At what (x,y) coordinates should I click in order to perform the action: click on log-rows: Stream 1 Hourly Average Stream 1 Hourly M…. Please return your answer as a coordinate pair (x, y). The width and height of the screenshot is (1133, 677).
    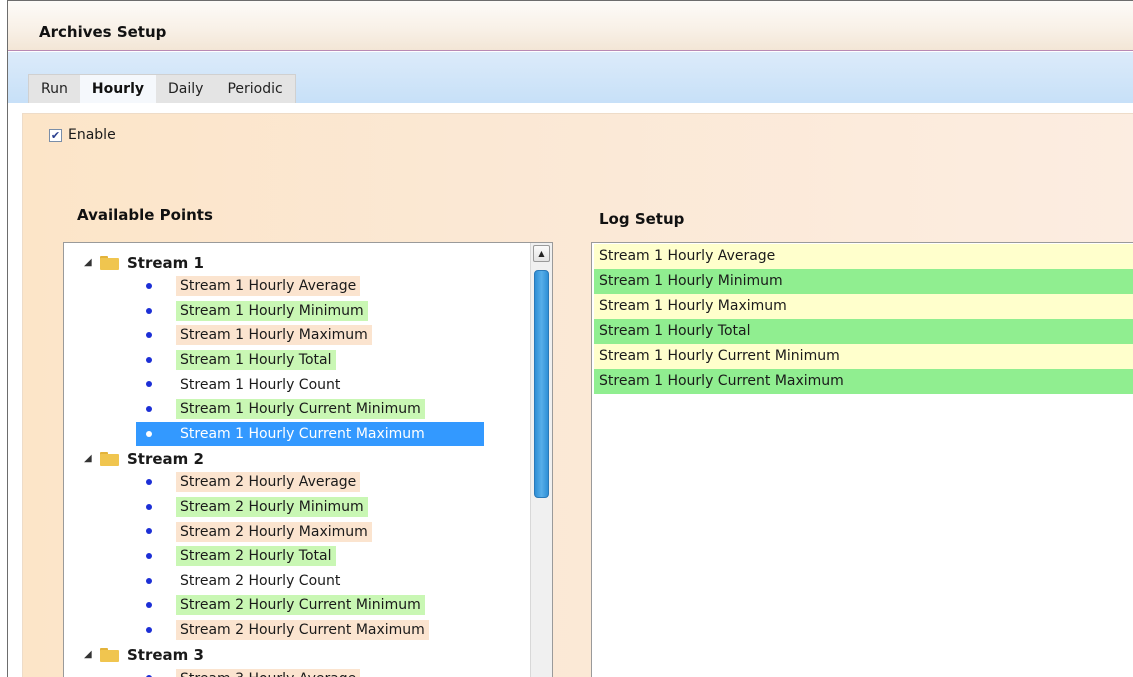
    Looking at the image, I should click on (862, 319).